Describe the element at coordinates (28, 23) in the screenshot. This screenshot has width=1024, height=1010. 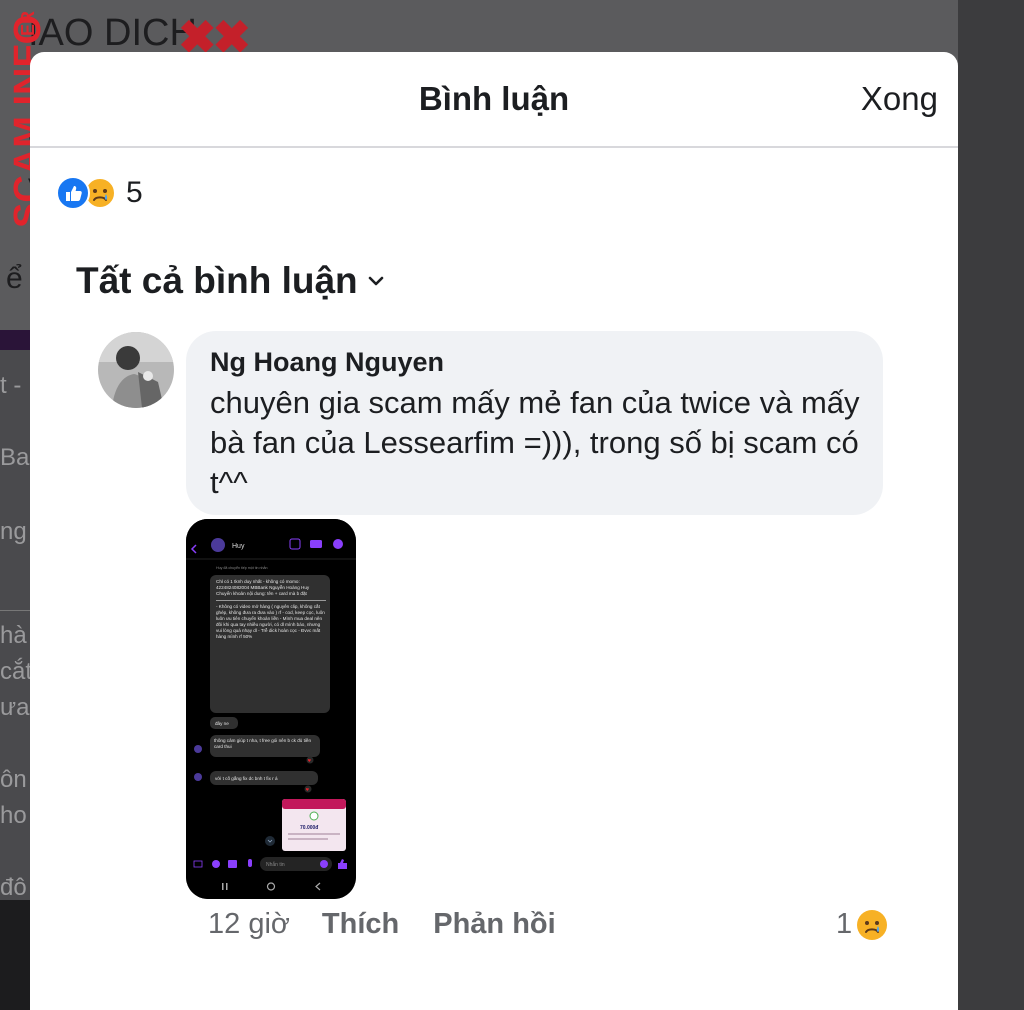
I see `watermark-text: ER` at that location.